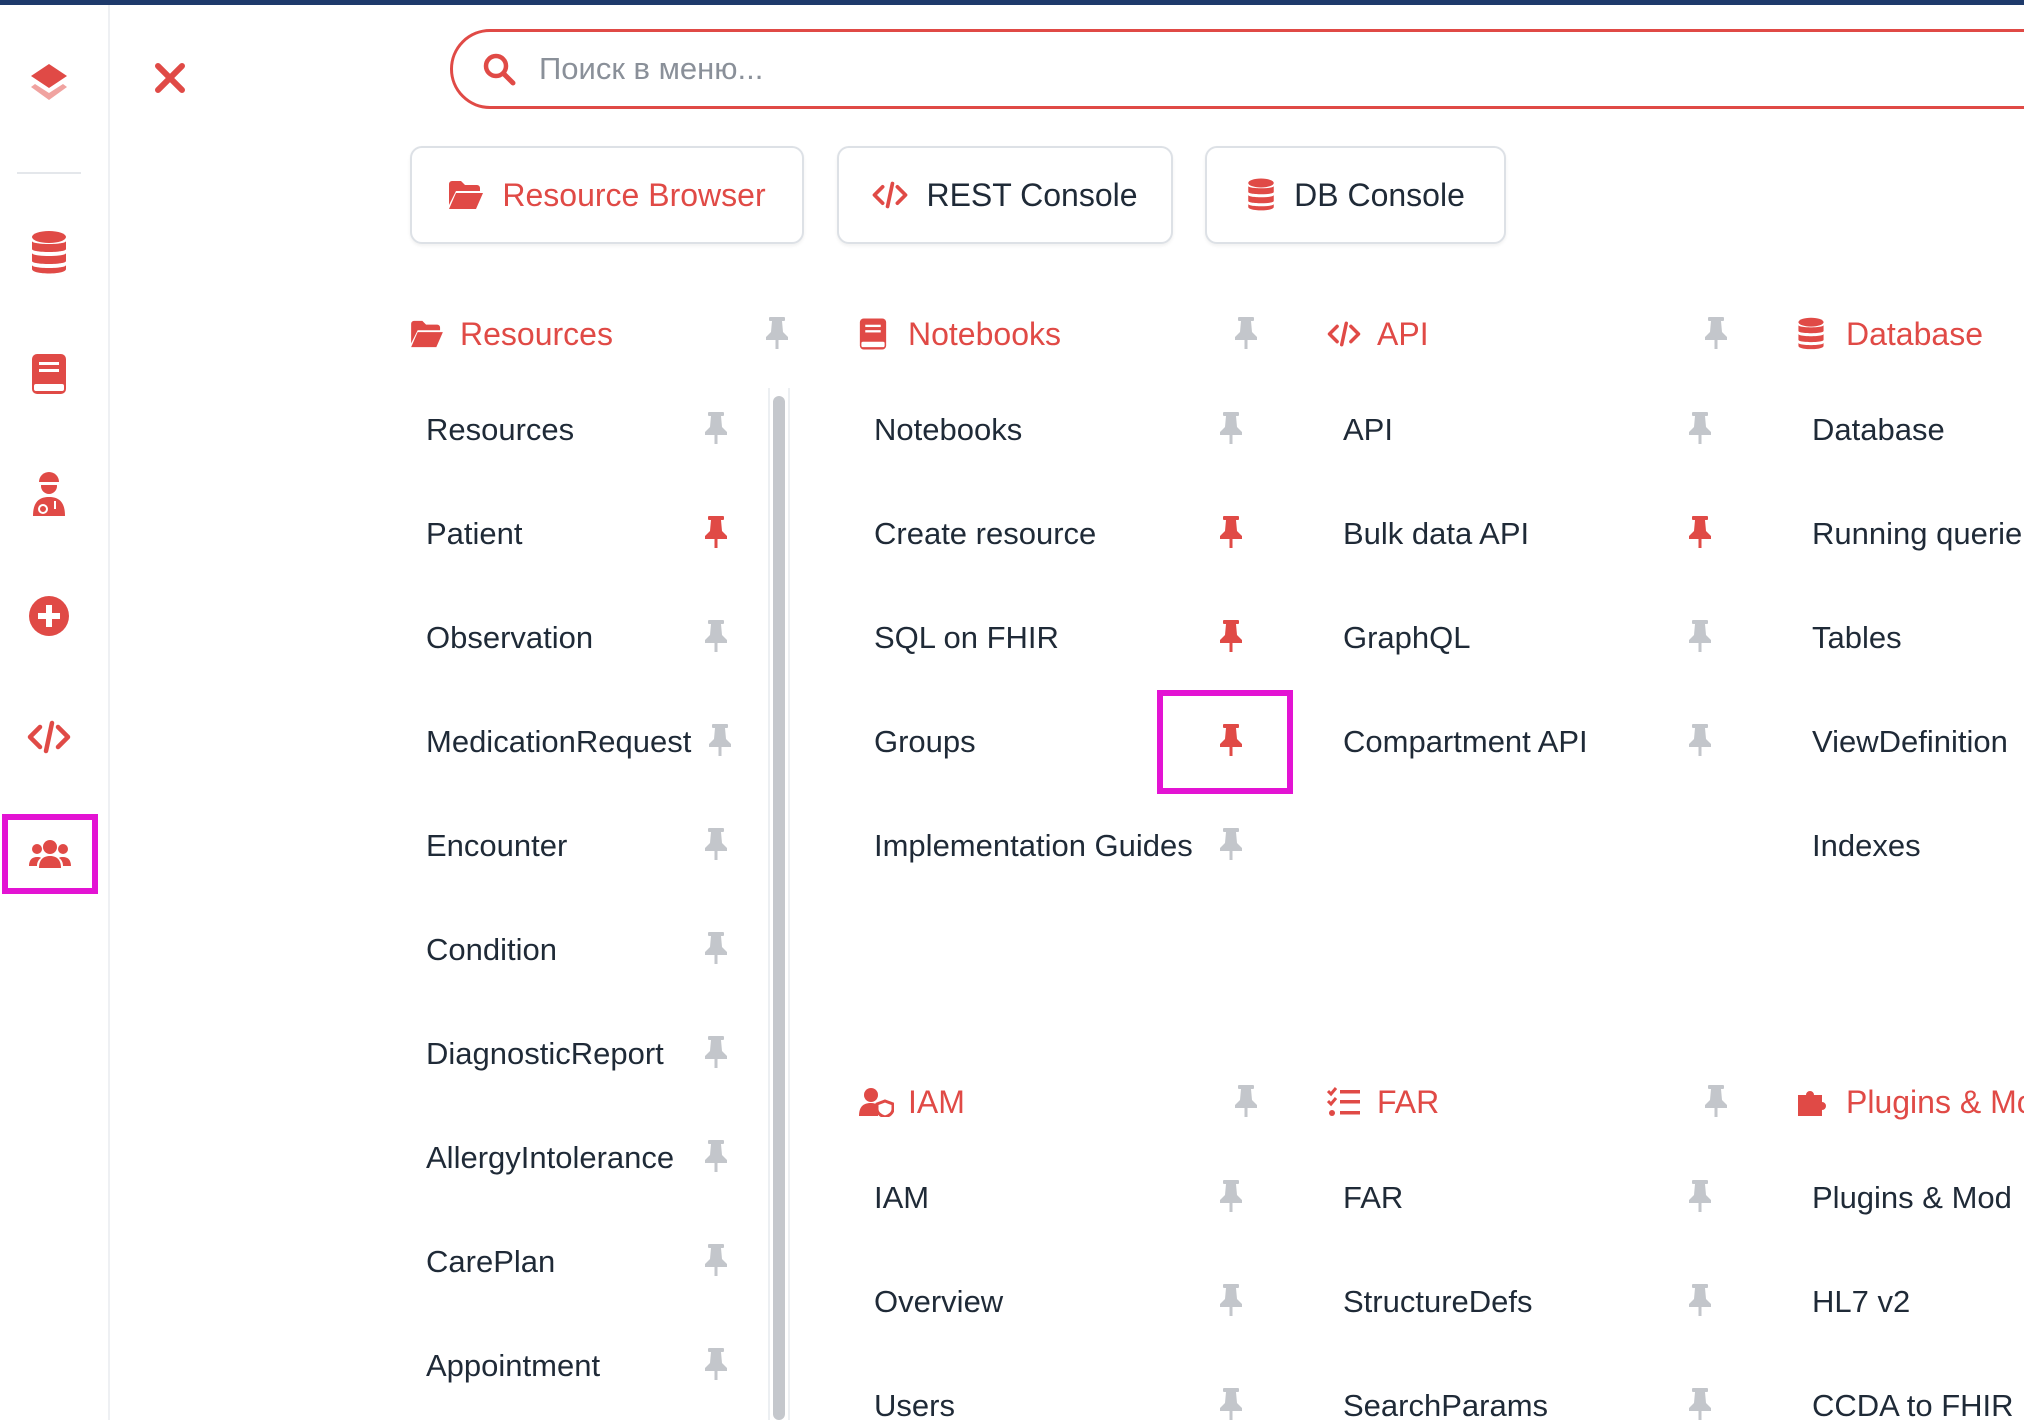  Describe the element at coordinates (513, 1366) in the screenshot. I see `menu-item-appointment: Appointment` at that location.